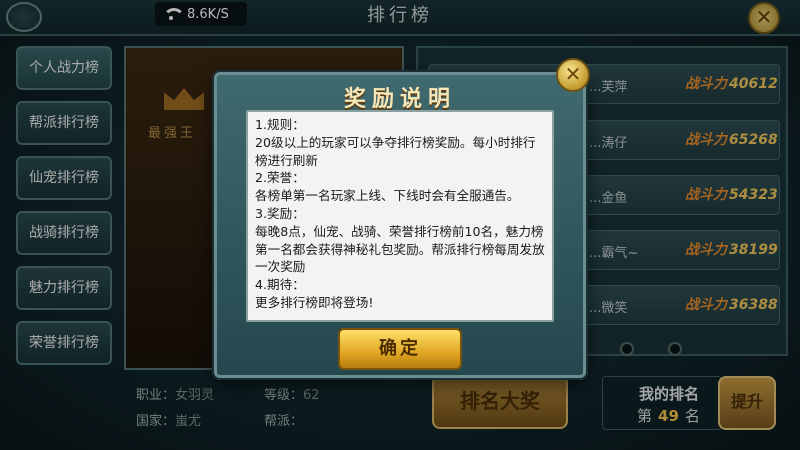  What do you see at coordinates (399, 99) in the screenshot?
I see `dialog-title: 奖励说明` at bounding box center [399, 99].